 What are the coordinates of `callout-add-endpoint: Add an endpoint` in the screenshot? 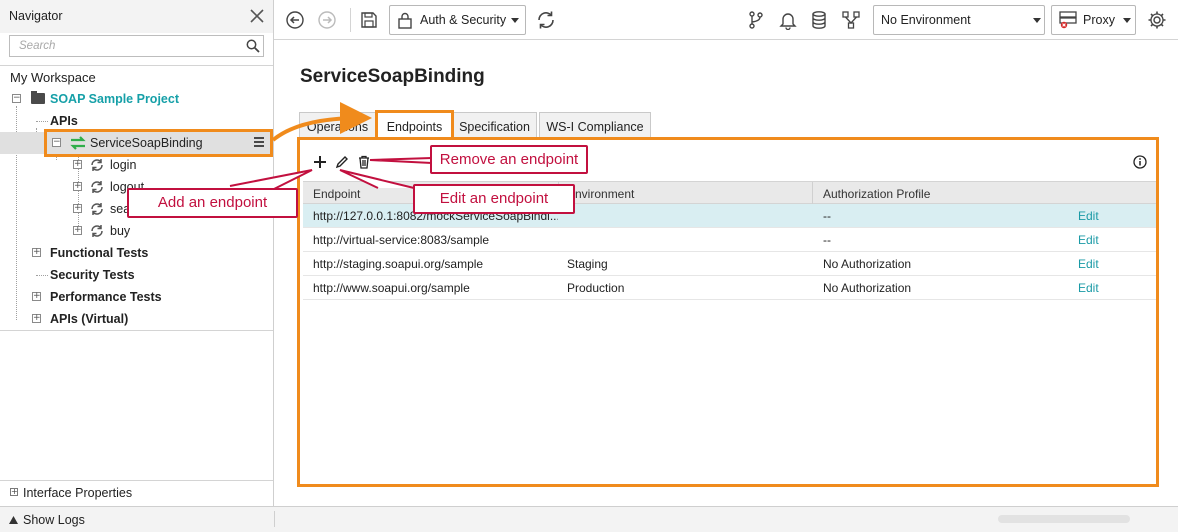 It's located at (212, 203).